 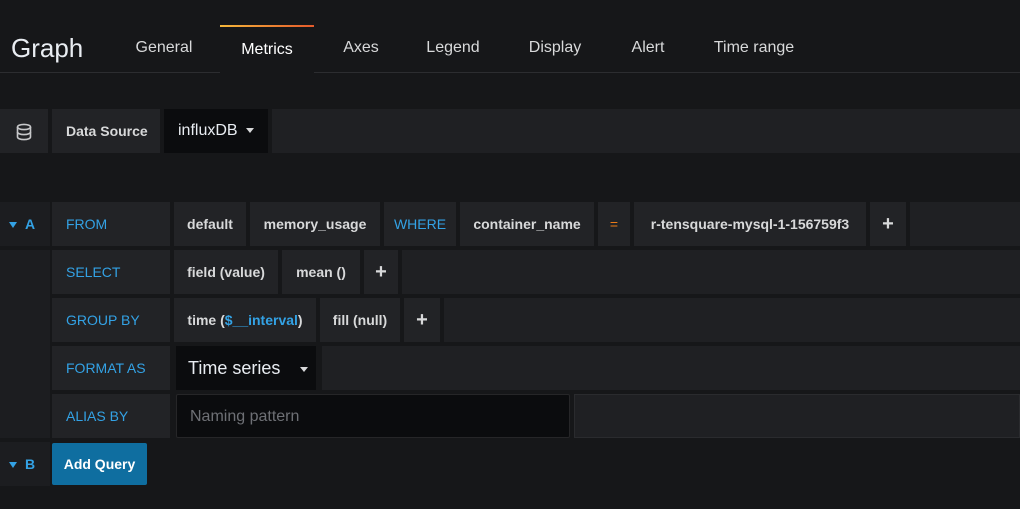 I want to click on datasource-icon-cell, so click(x=24, y=131).